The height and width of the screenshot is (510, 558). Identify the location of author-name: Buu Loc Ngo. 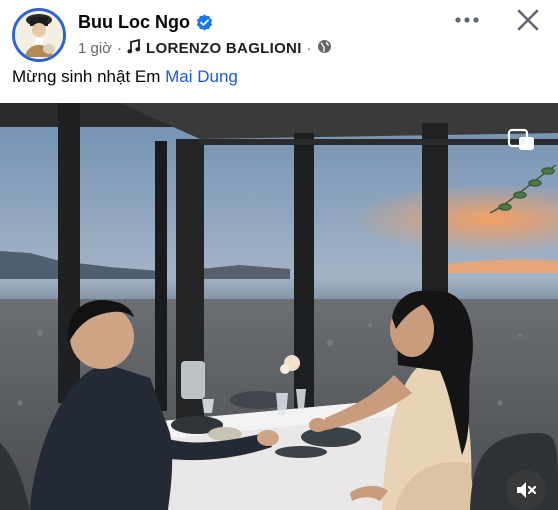
(134, 22).